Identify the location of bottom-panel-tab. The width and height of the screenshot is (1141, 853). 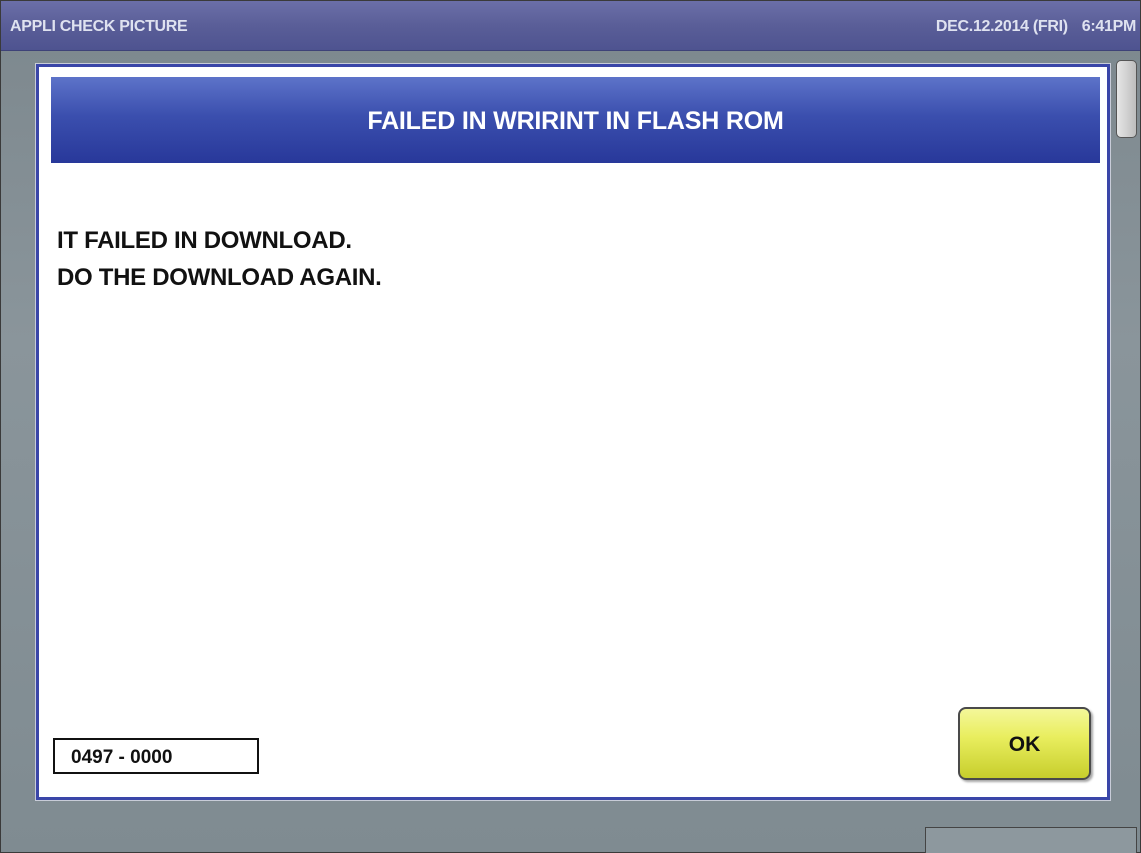
(1031, 840).